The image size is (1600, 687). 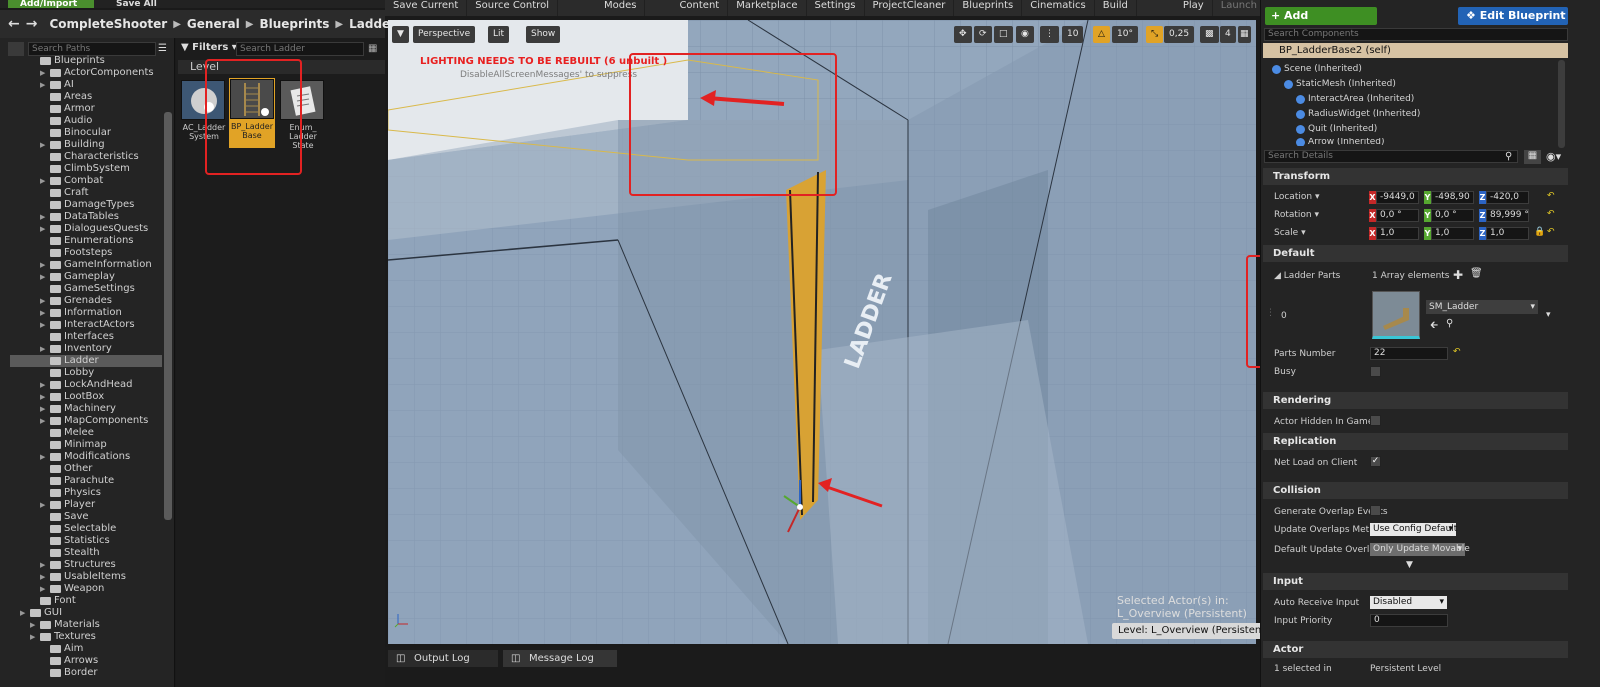 What do you see at coordinates (1358, 114) in the screenshot?
I see `component-radiuswidget: RadiusWidget (Inherited)` at bounding box center [1358, 114].